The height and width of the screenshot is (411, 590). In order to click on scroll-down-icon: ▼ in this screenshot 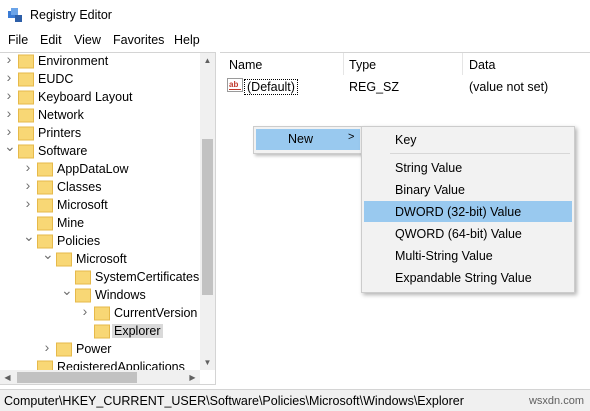, I will do `click(207, 362)`.